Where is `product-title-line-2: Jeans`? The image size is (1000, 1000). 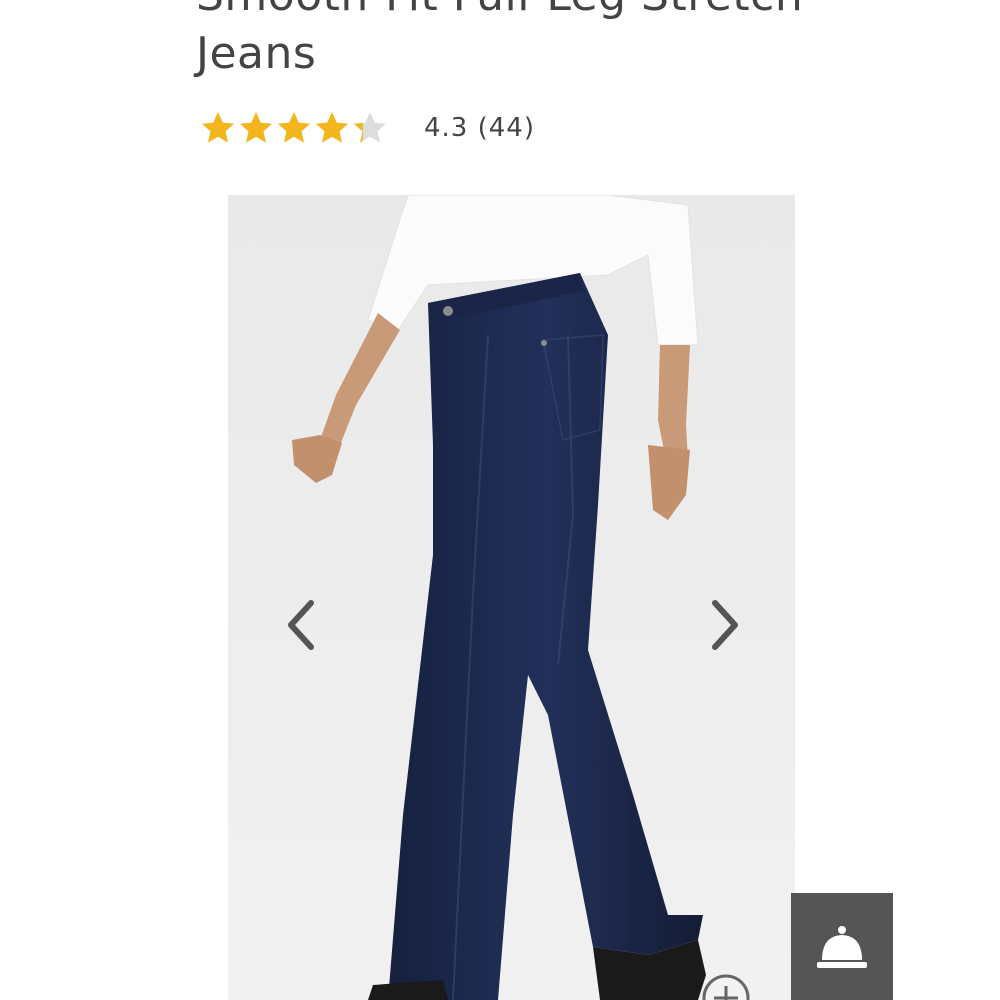 product-title-line-2: Jeans is located at coordinates (256, 53).